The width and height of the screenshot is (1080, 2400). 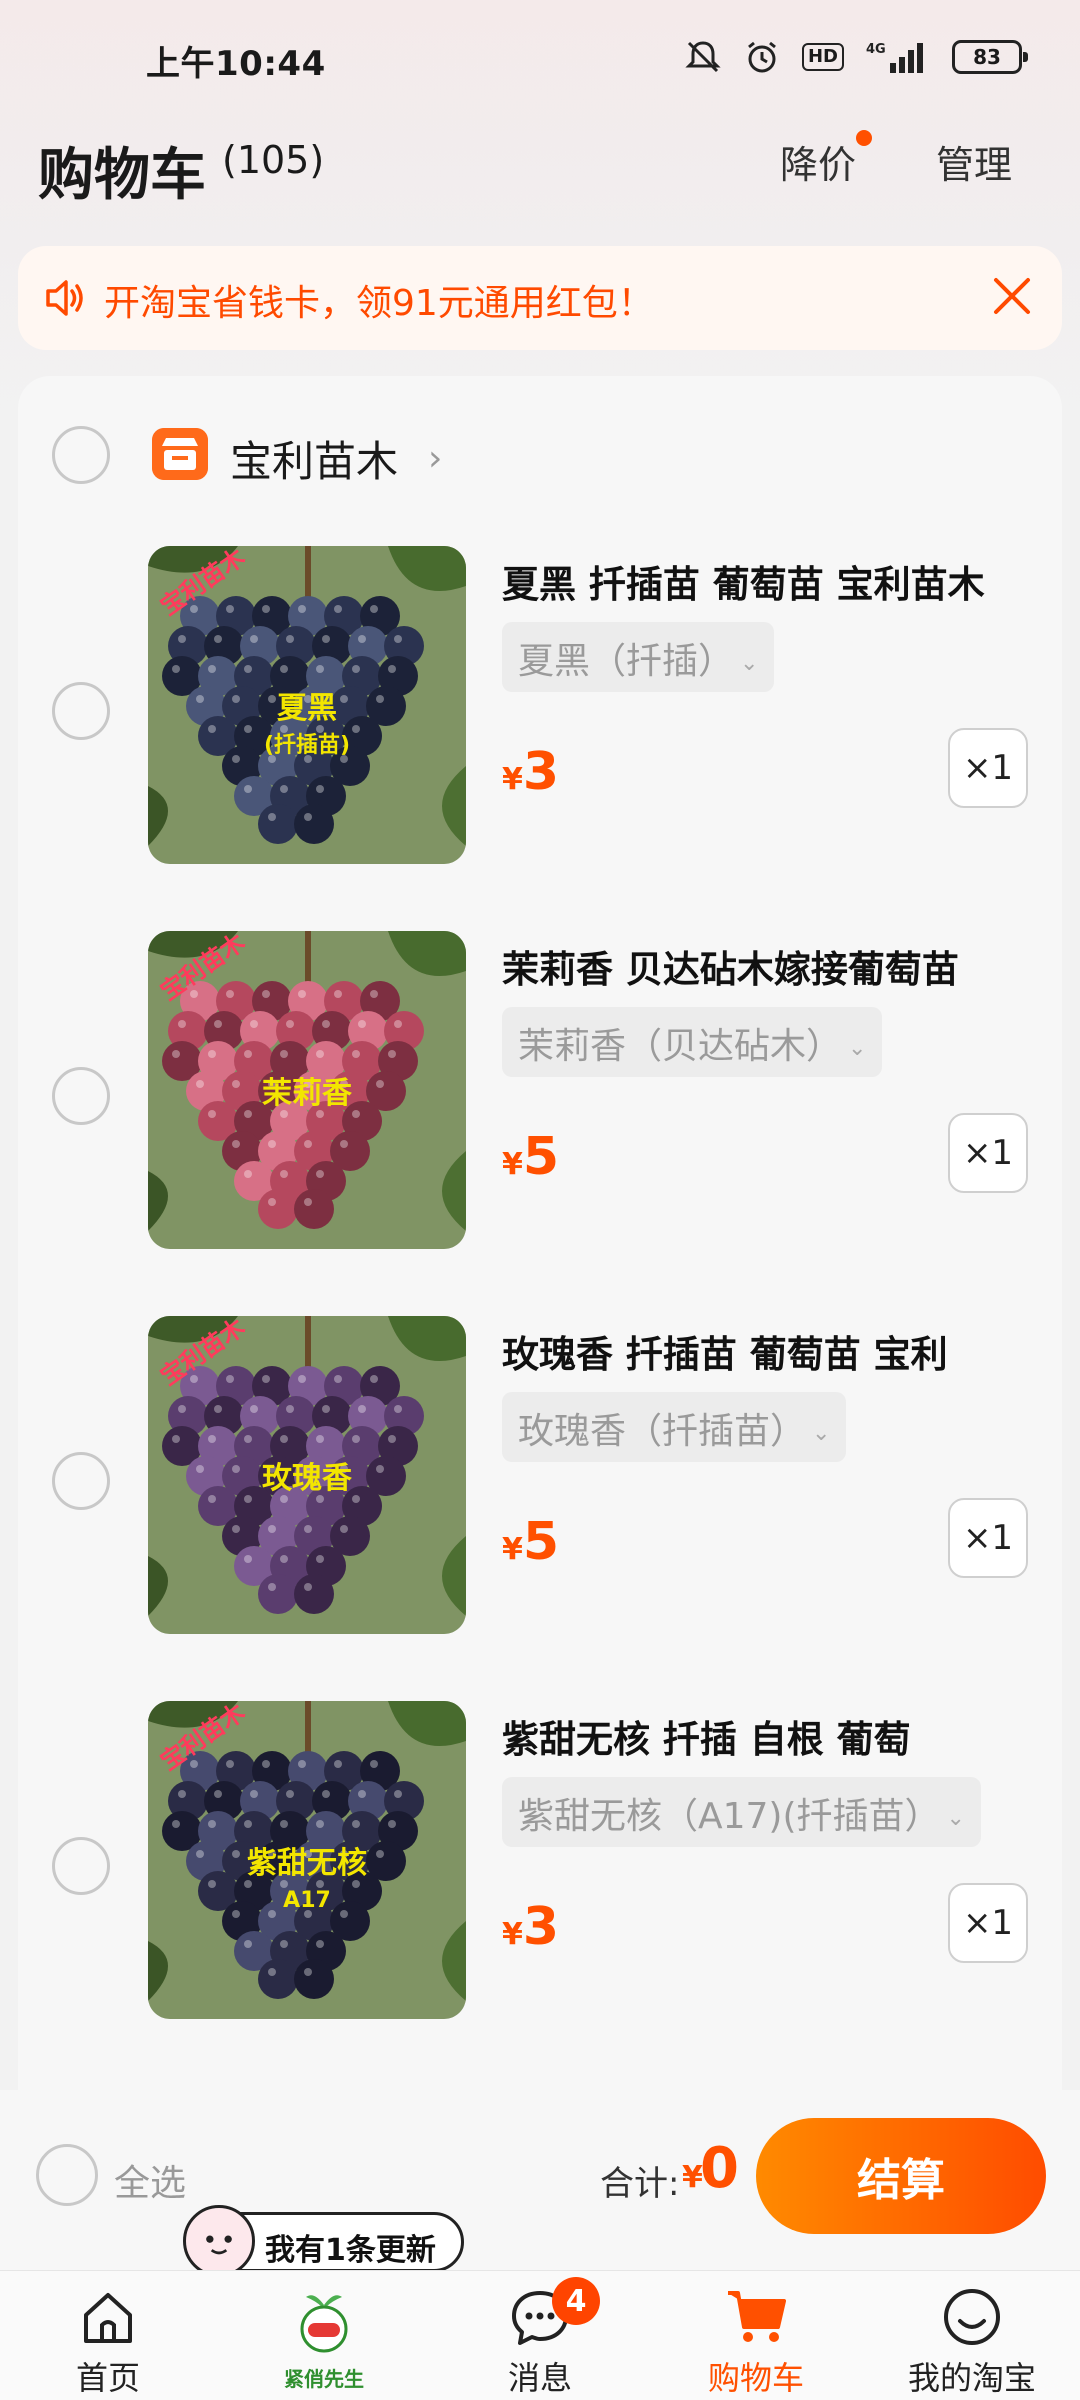 I want to click on sku-text: 紫甜无核（A17)(扦插苗）, so click(x=729, y=1816).